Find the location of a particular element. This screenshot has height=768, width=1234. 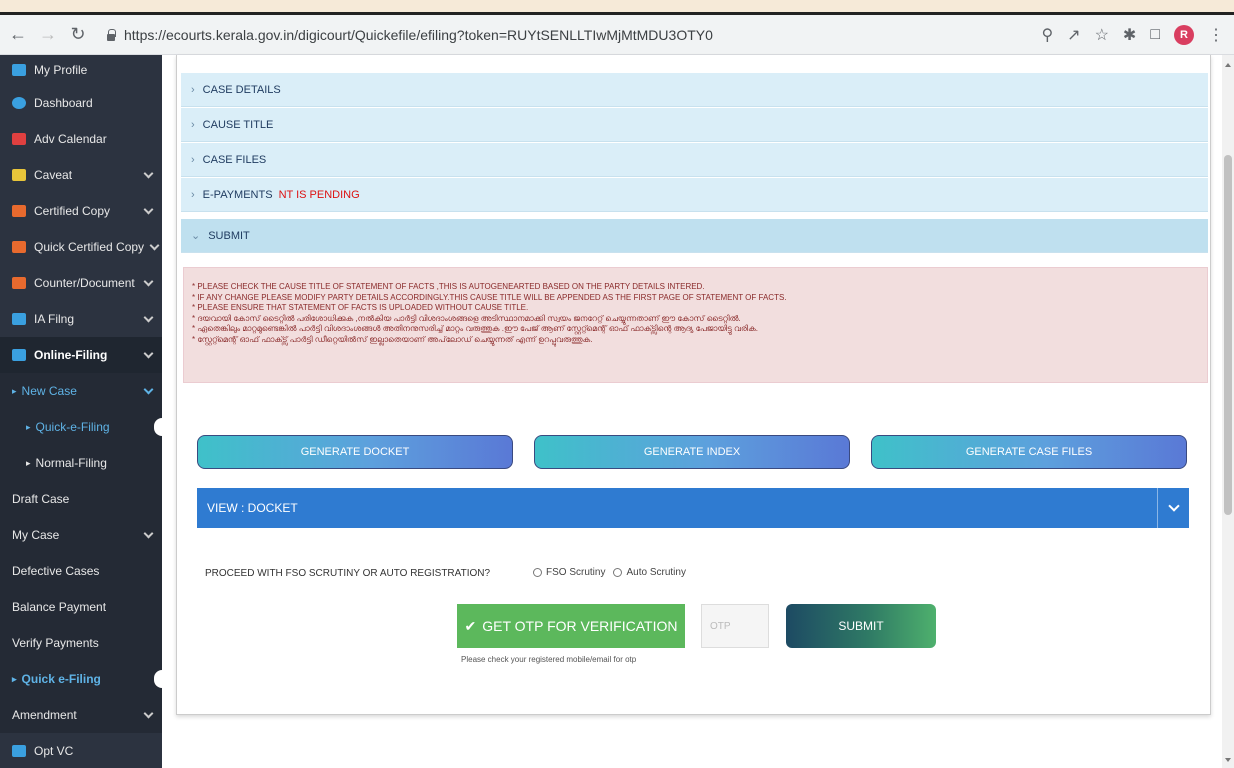

sidebar-item-balance-payment: Balance Payment is located at coordinates (81, 607).